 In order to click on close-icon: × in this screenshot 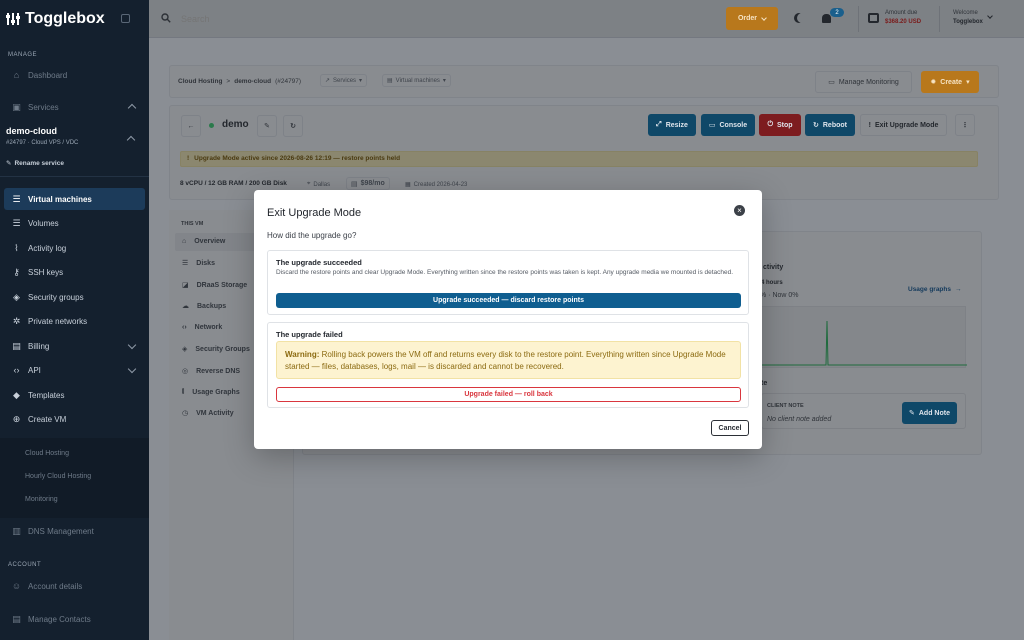, I will do `click(739, 210)`.